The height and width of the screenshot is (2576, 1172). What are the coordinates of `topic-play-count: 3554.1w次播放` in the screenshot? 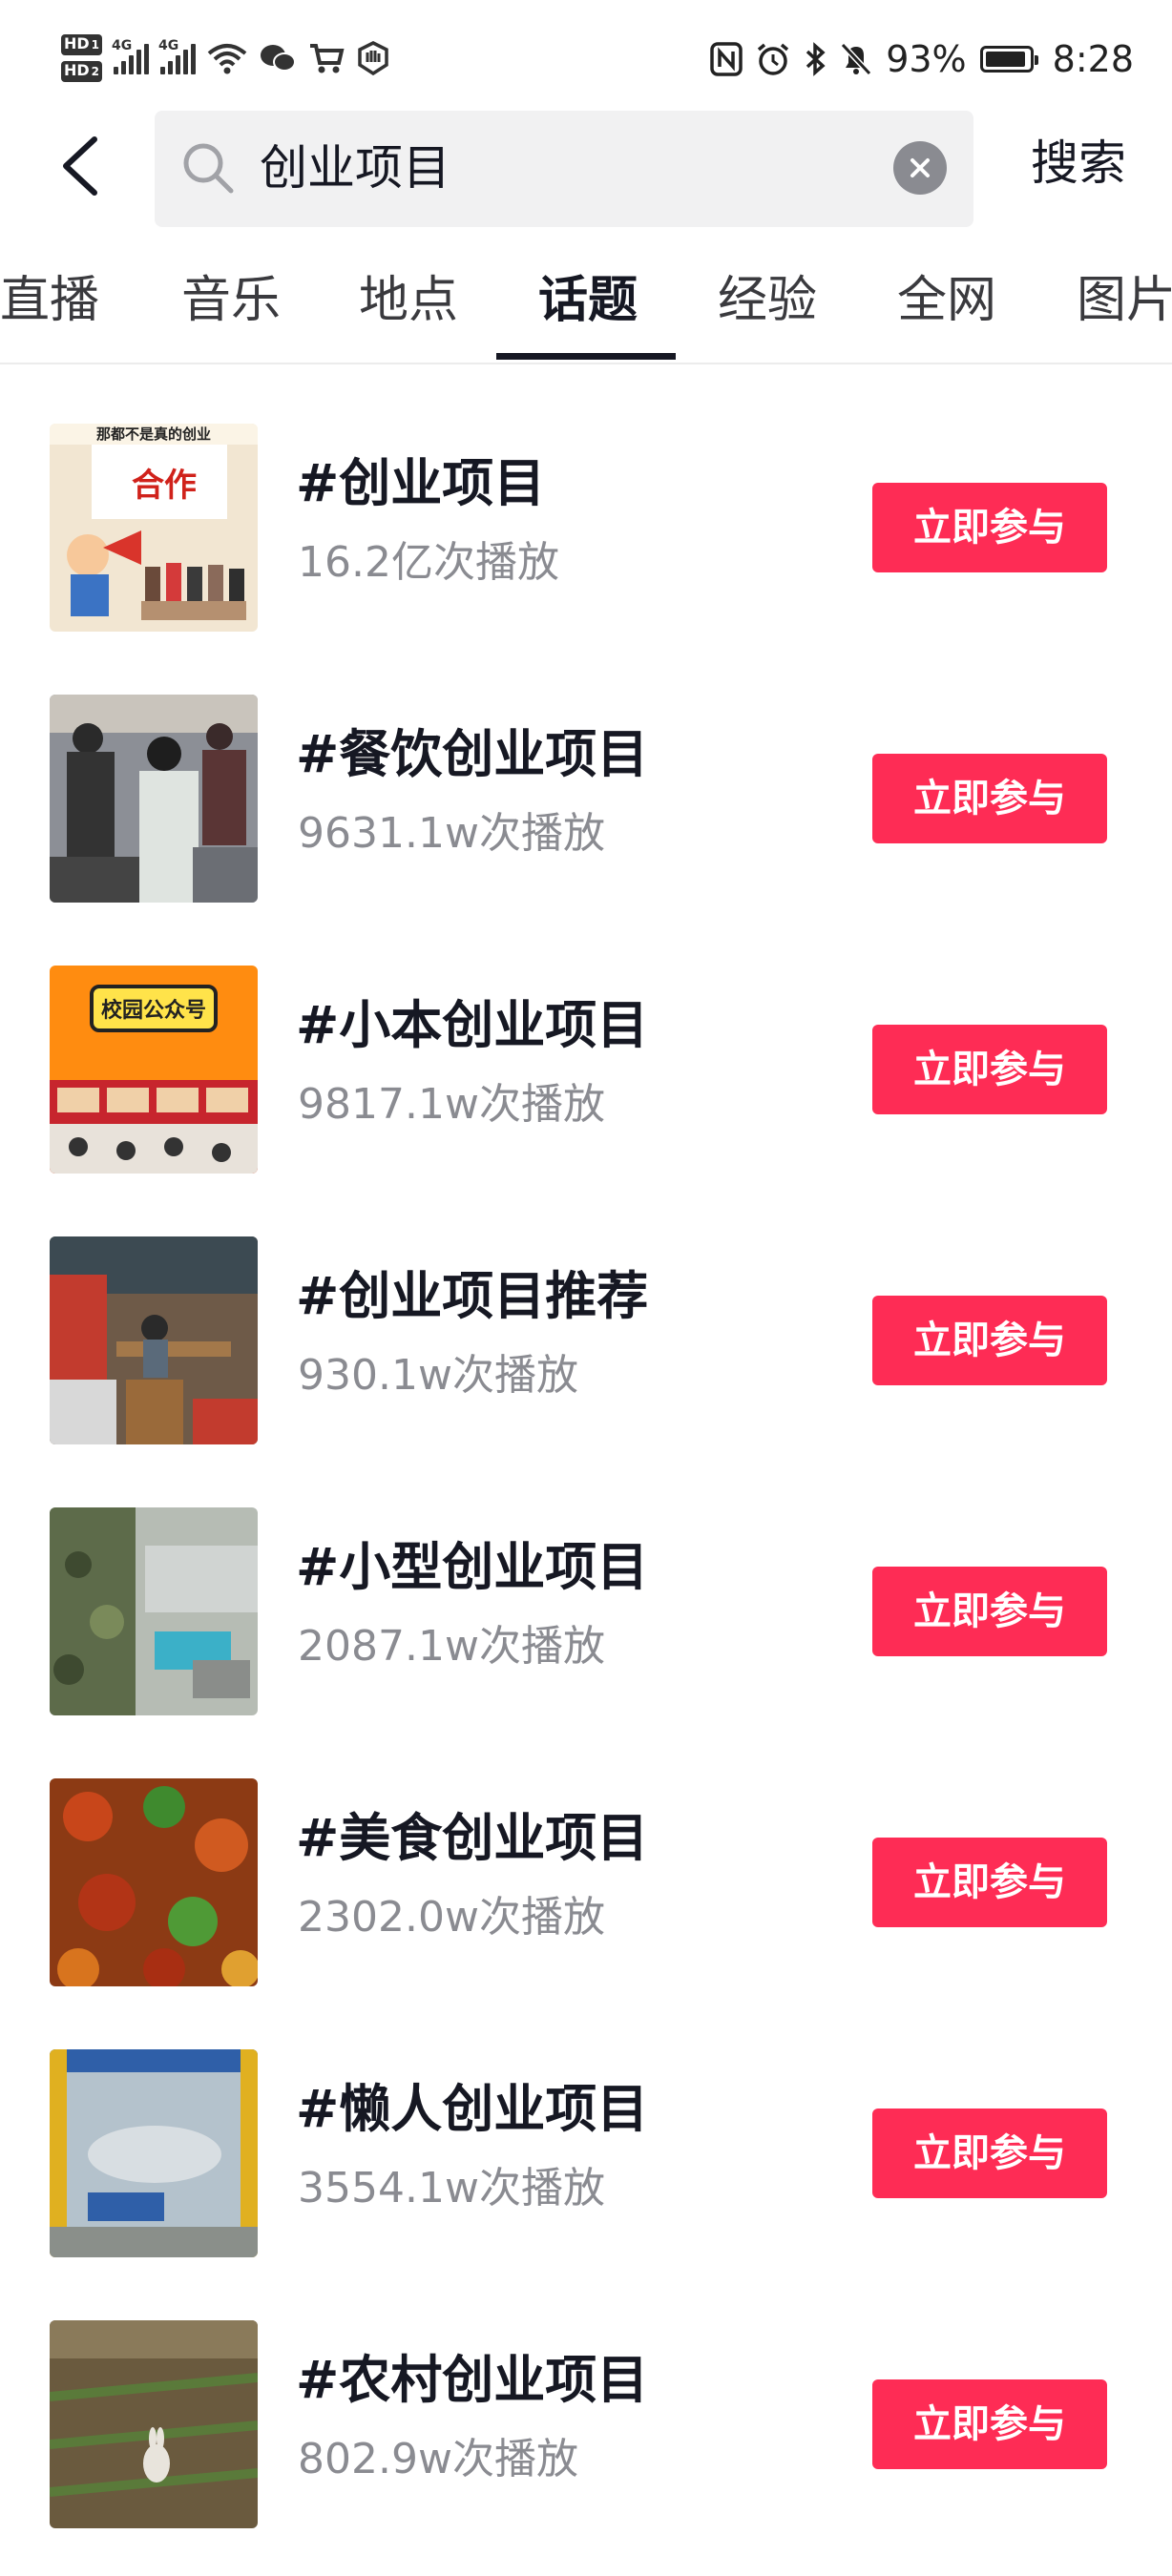 It's located at (451, 2188).